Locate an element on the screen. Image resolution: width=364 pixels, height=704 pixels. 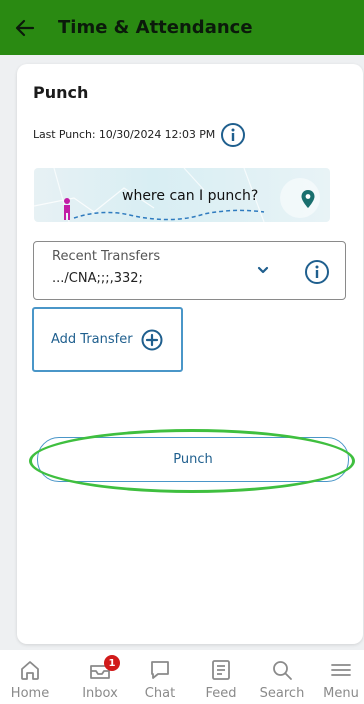
recent-transfers-label: Recent Transfers is located at coordinates (106, 256).